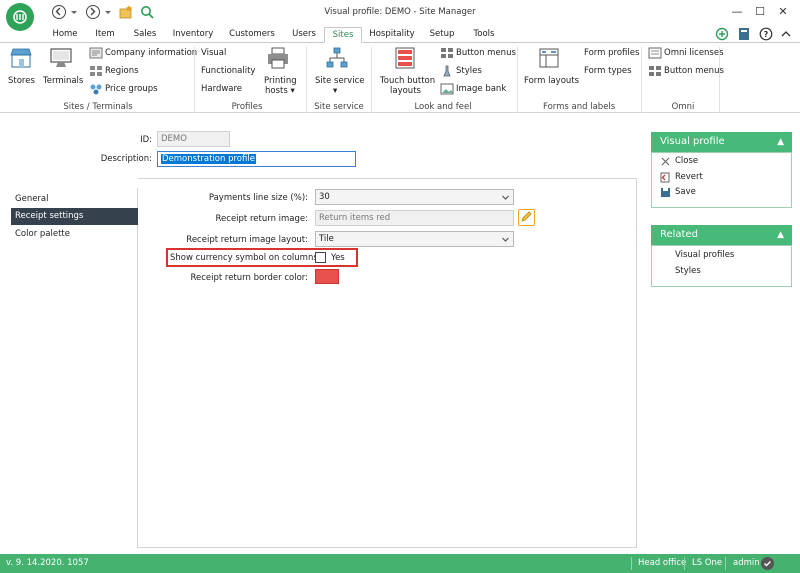 The width and height of the screenshot is (800, 573). What do you see at coordinates (783, 12) in the screenshot?
I see `close-window-button: ✕` at bounding box center [783, 12].